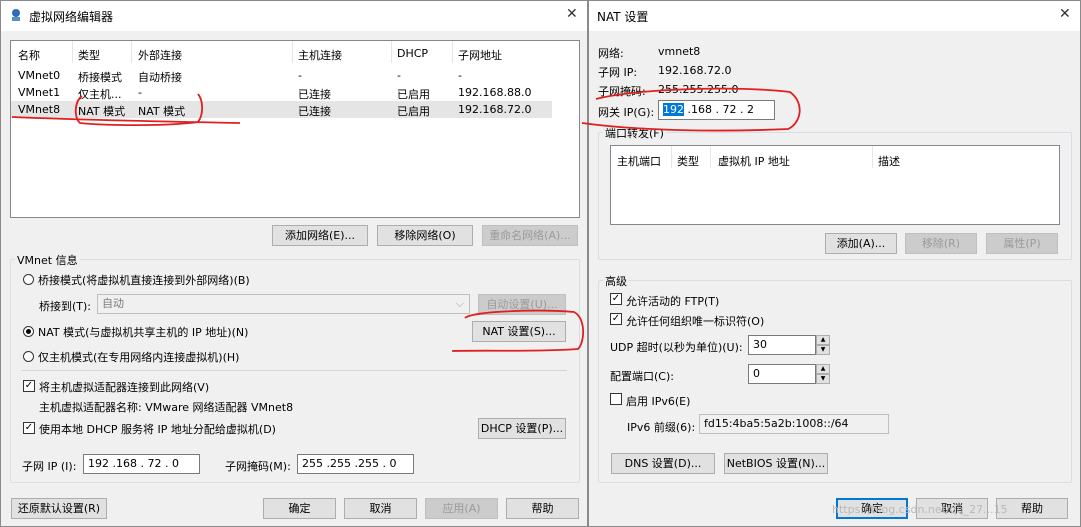  I want to click on allow-uuid-checkbox: ✓, so click(616, 319).